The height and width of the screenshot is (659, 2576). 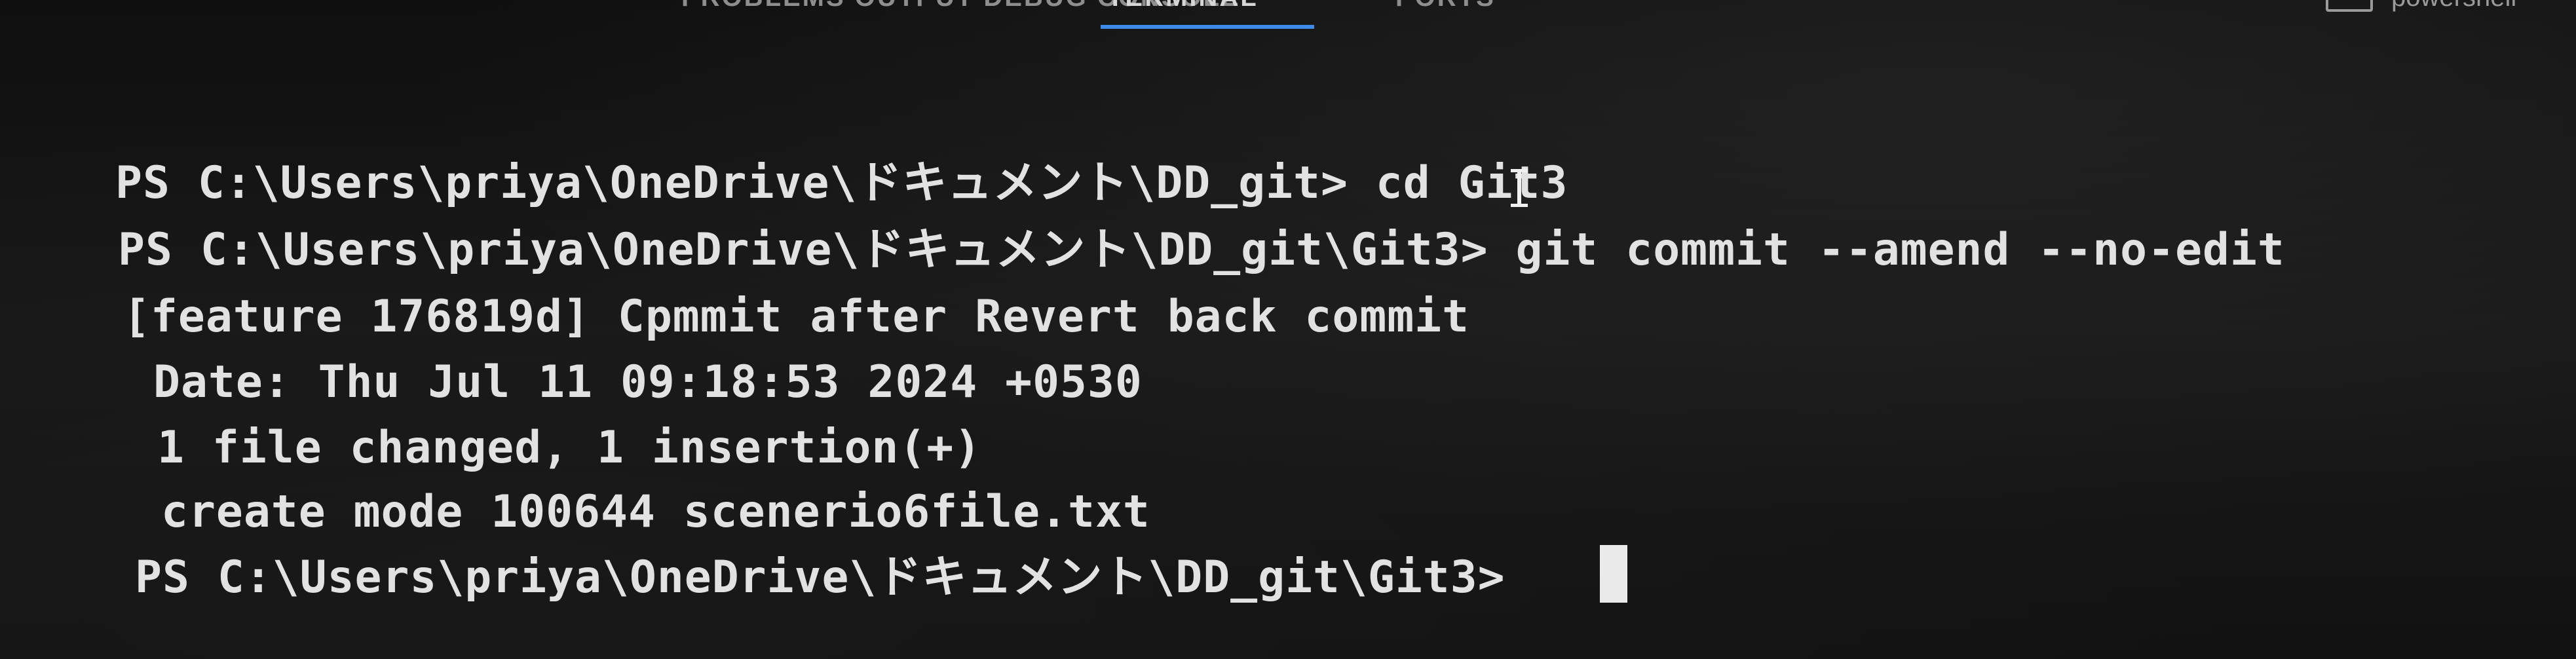 I want to click on terminal-line-commit-date: Date: Thu Jul 11 09:18:53 2024 +0530, so click(x=648, y=382).